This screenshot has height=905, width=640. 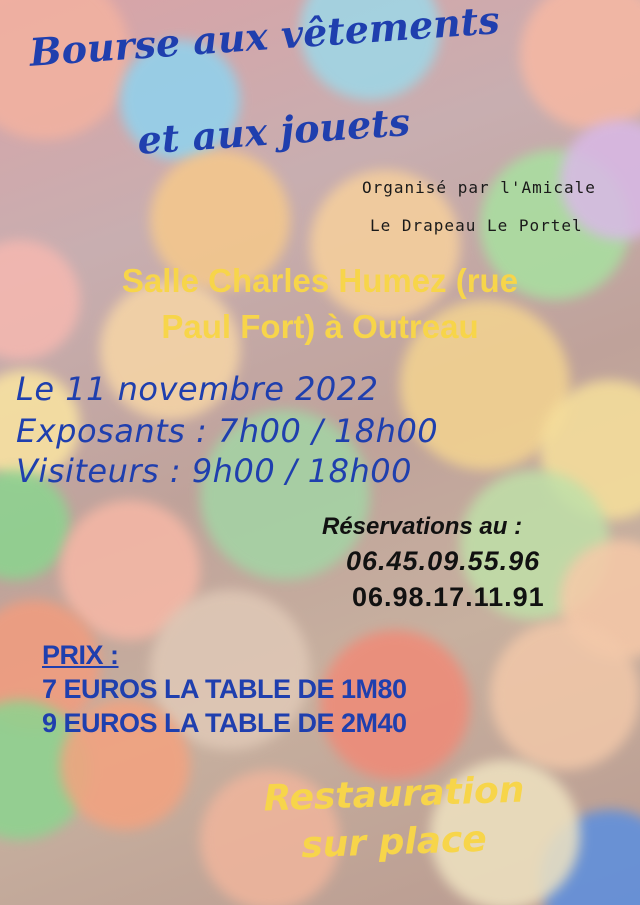 What do you see at coordinates (224, 689) in the screenshot?
I see `price-line-1: 7 EUROS LA TABLE DE 1M80` at bounding box center [224, 689].